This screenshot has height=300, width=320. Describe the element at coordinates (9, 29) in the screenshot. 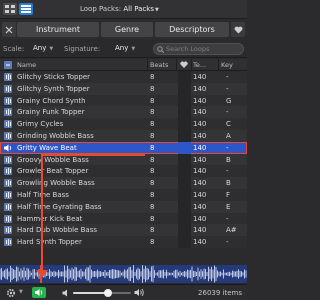

I see `reset-button` at that location.